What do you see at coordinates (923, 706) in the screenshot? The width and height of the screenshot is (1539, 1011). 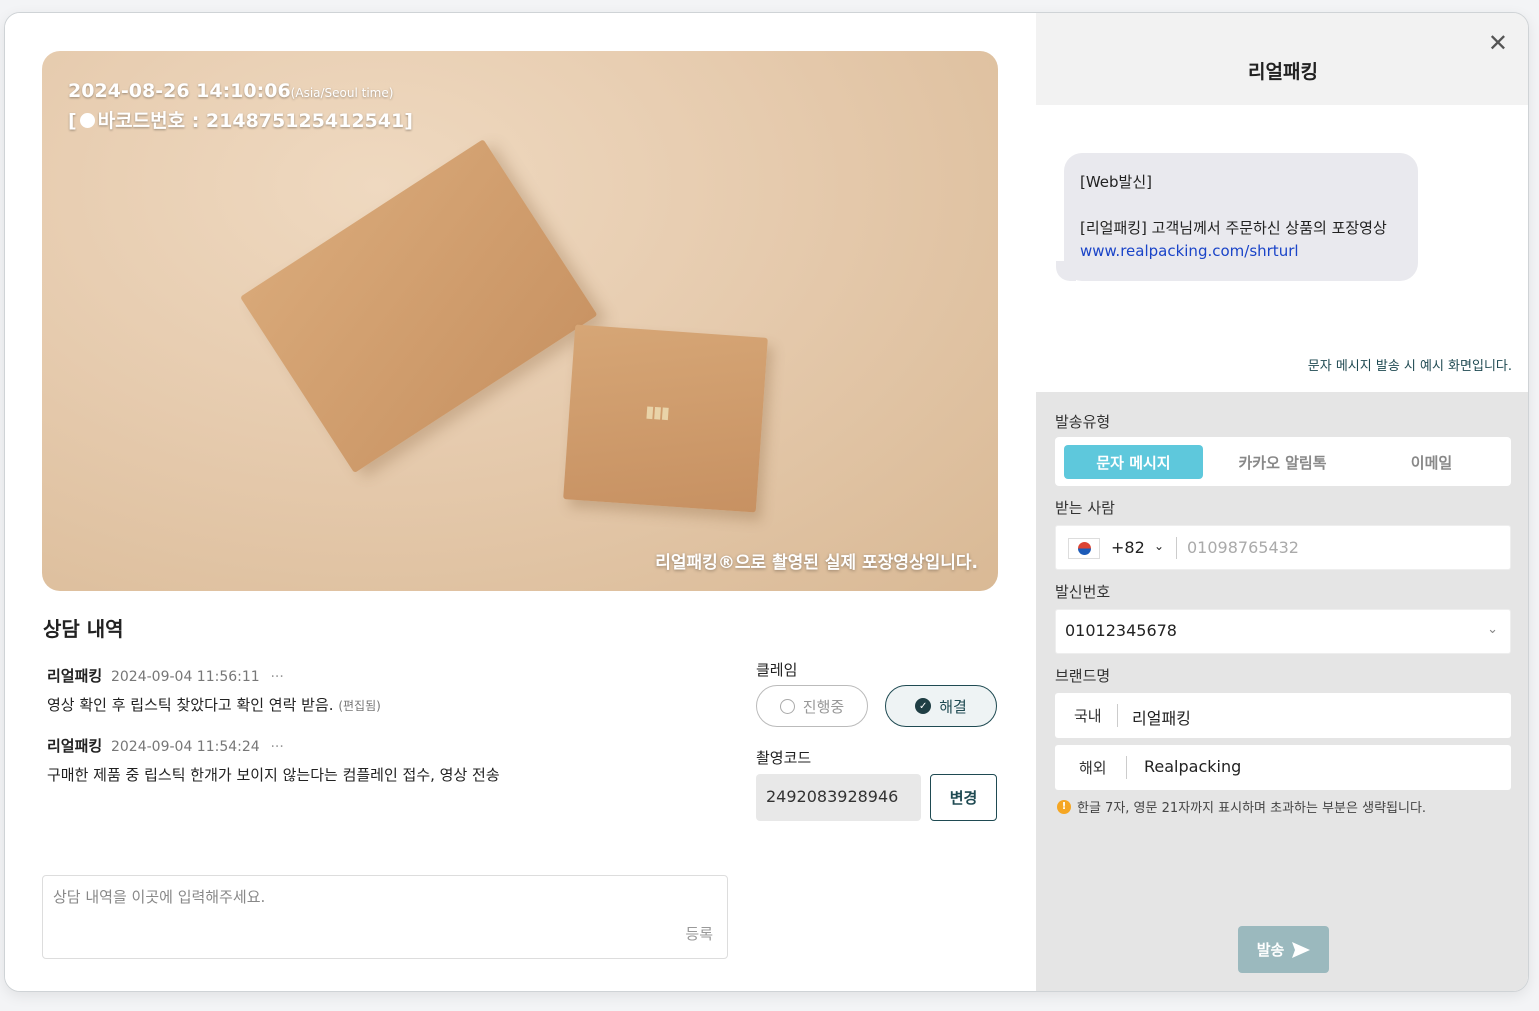 I see `check-icon: ✓` at bounding box center [923, 706].